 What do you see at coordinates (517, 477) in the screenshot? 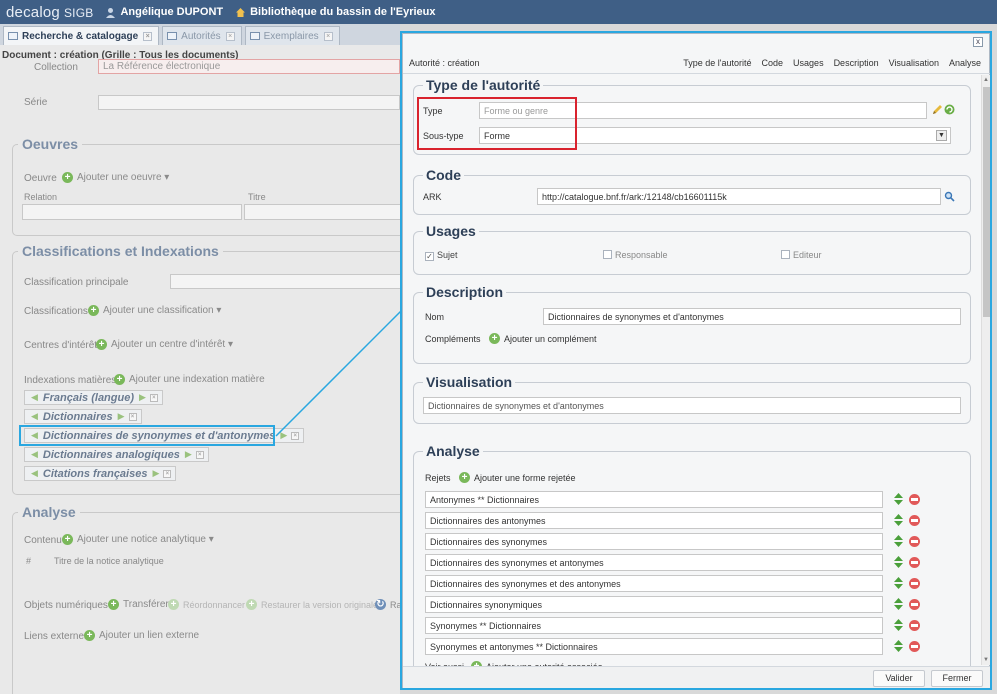
I see `add-rejet-button: + Ajouter une forme rejetée` at bounding box center [517, 477].